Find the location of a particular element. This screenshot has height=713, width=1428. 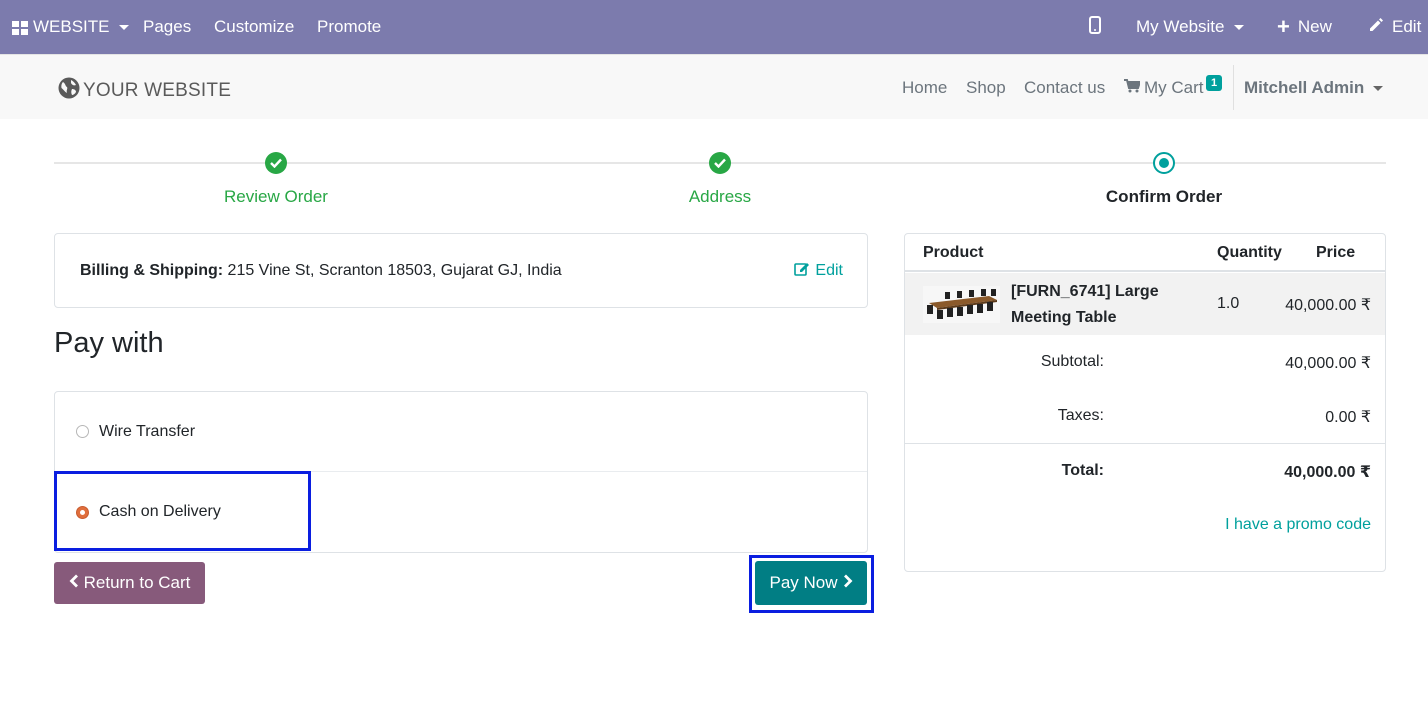

step-address-check-icon is located at coordinates (720, 163).